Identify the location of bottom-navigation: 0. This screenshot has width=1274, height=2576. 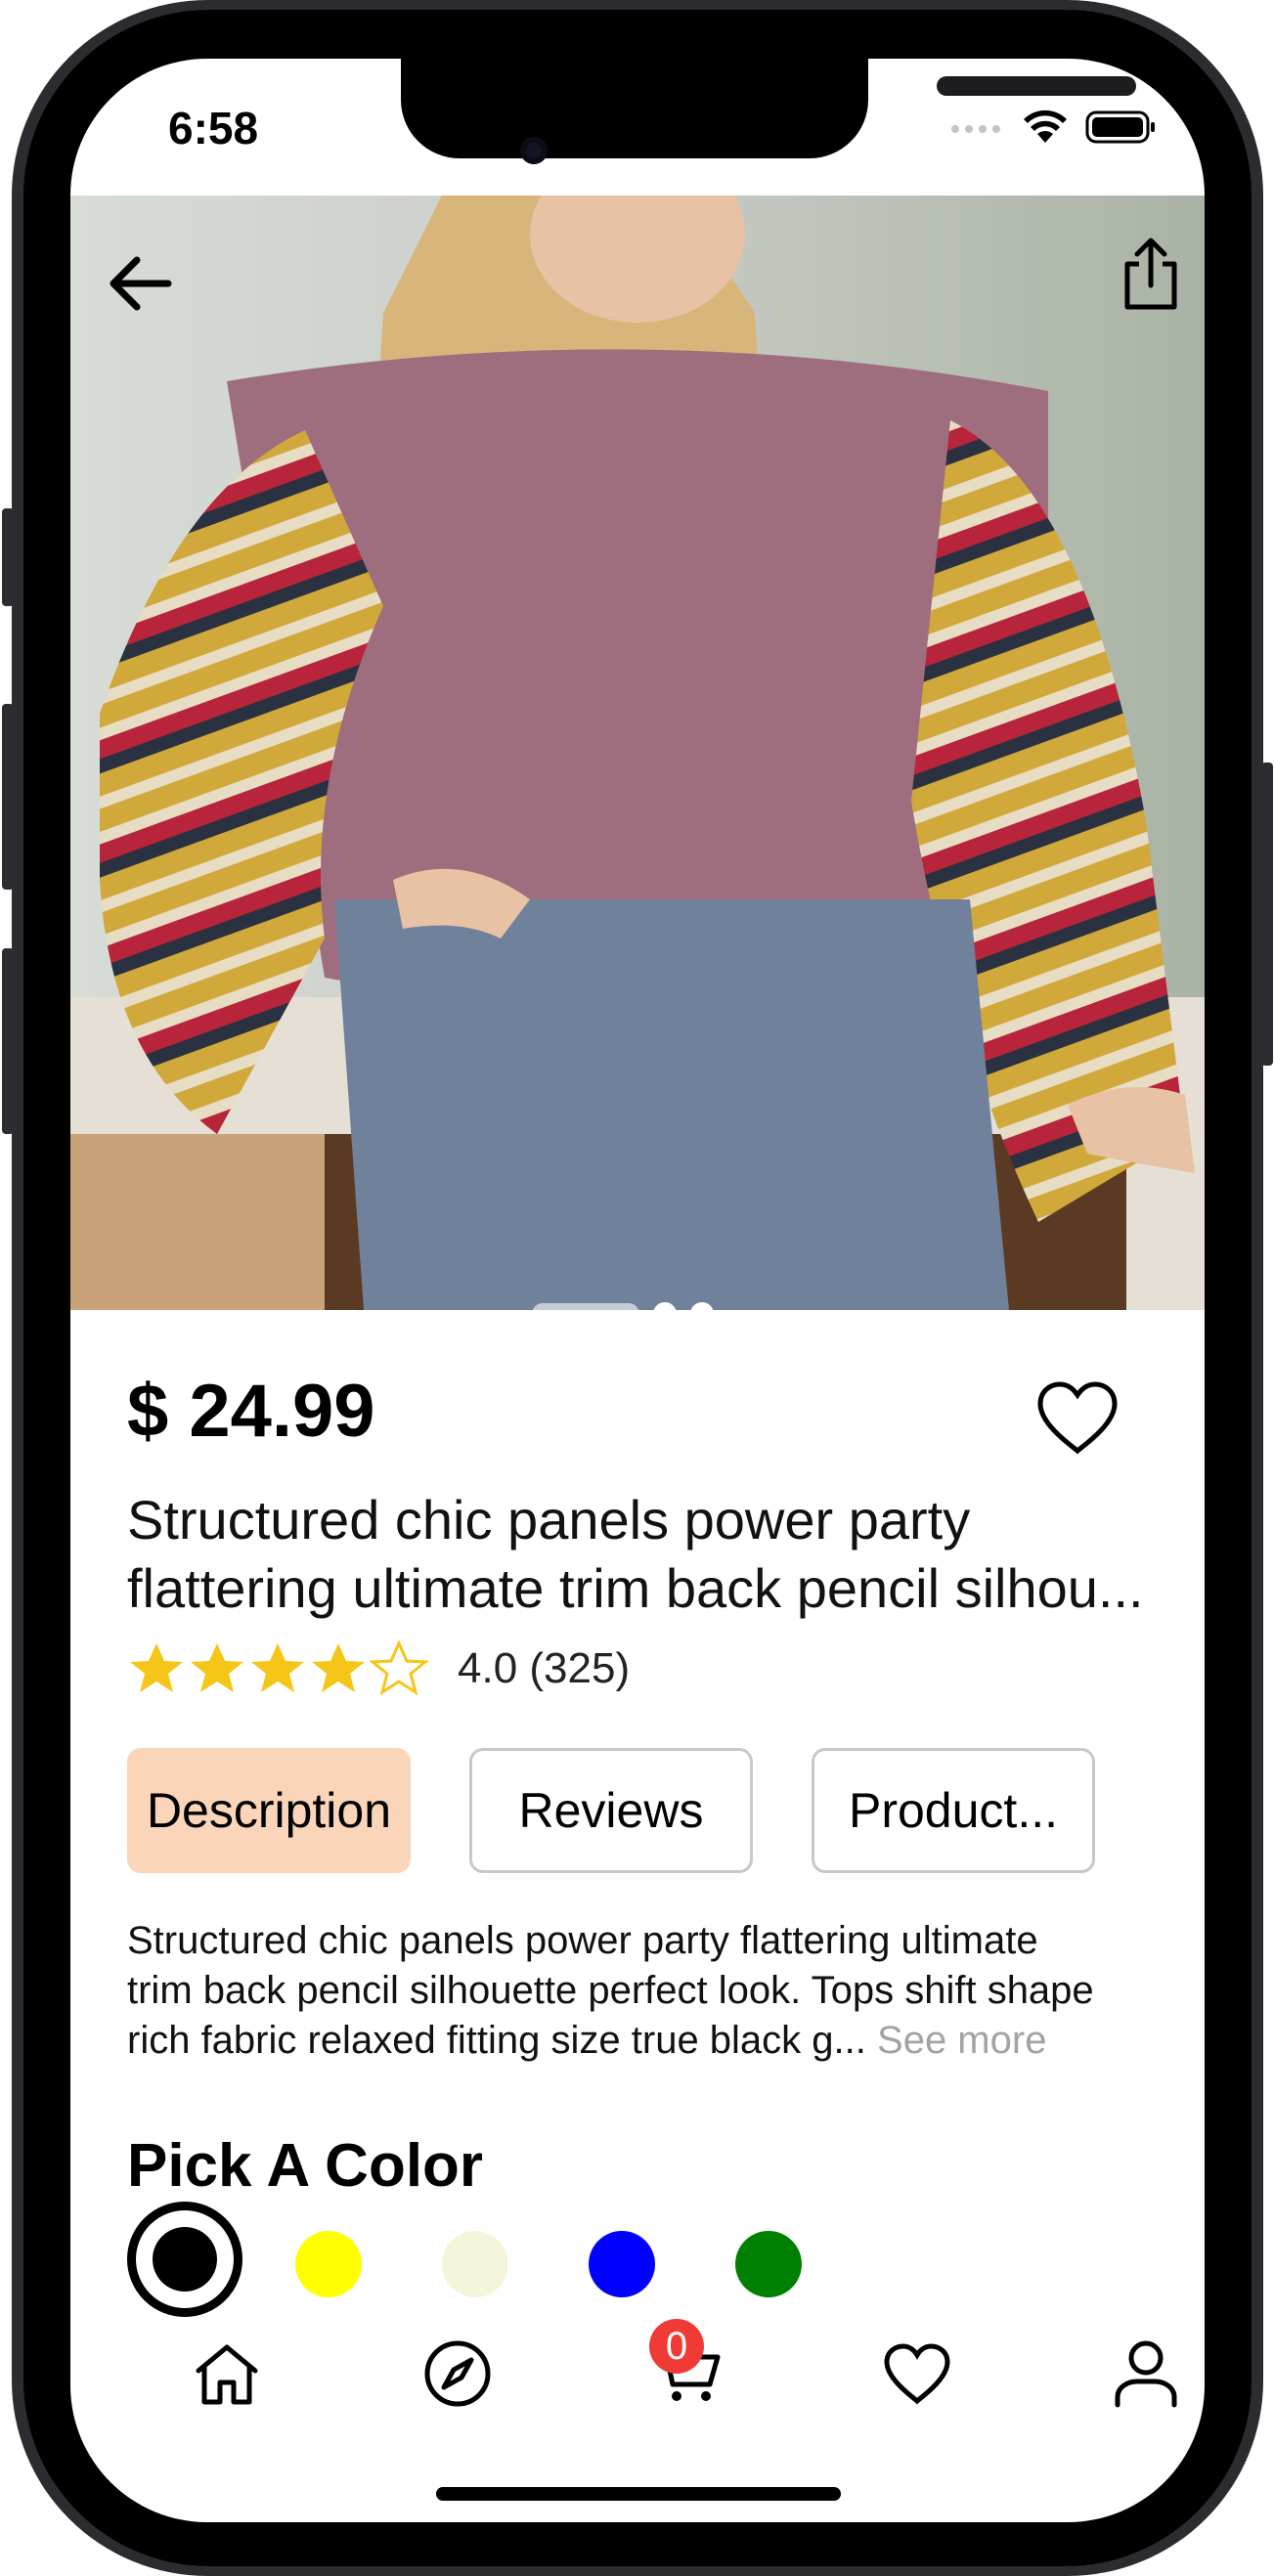
(638, 2385).